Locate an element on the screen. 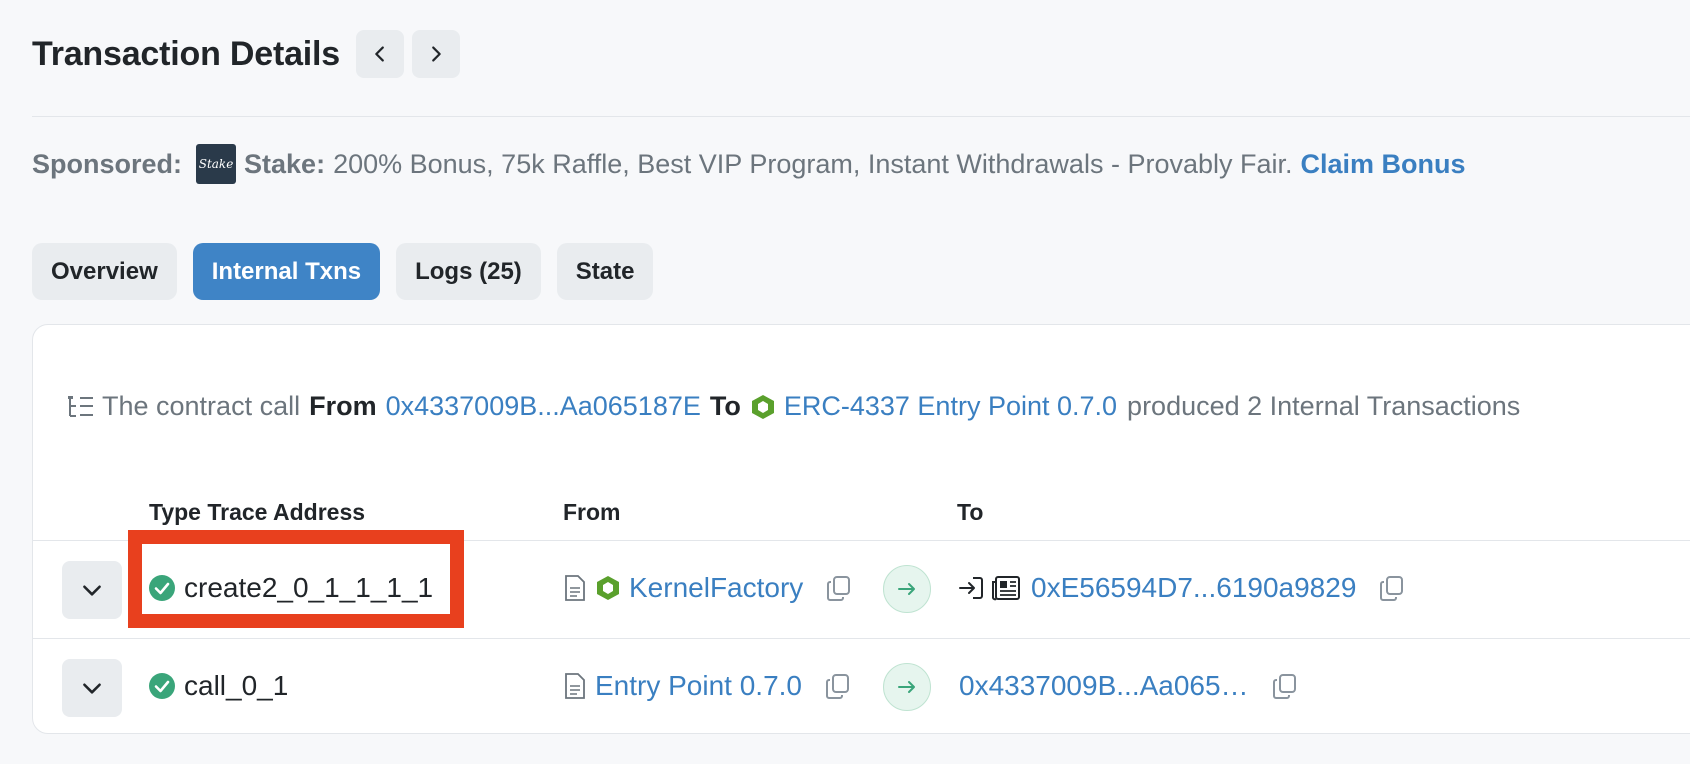 The height and width of the screenshot is (764, 1690). page-header: Transaction Details is located at coordinates (246, 54).